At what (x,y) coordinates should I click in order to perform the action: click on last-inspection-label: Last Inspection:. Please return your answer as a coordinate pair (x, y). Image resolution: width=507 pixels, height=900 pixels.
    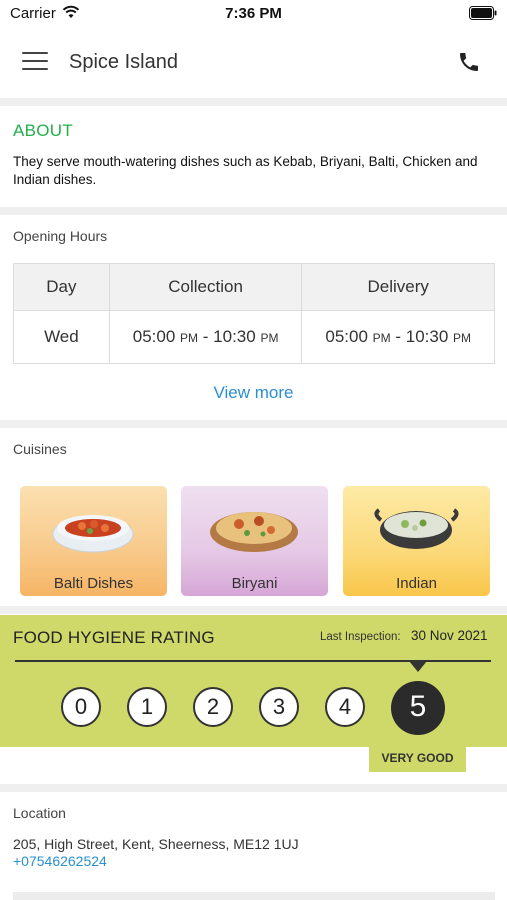
    Looking at the image, I should click on (360, 637).